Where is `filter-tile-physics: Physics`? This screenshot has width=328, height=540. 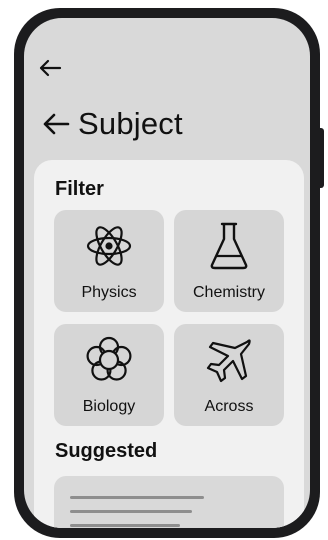 filter-tile-physics: Physics is located at coordinates (109, 261).